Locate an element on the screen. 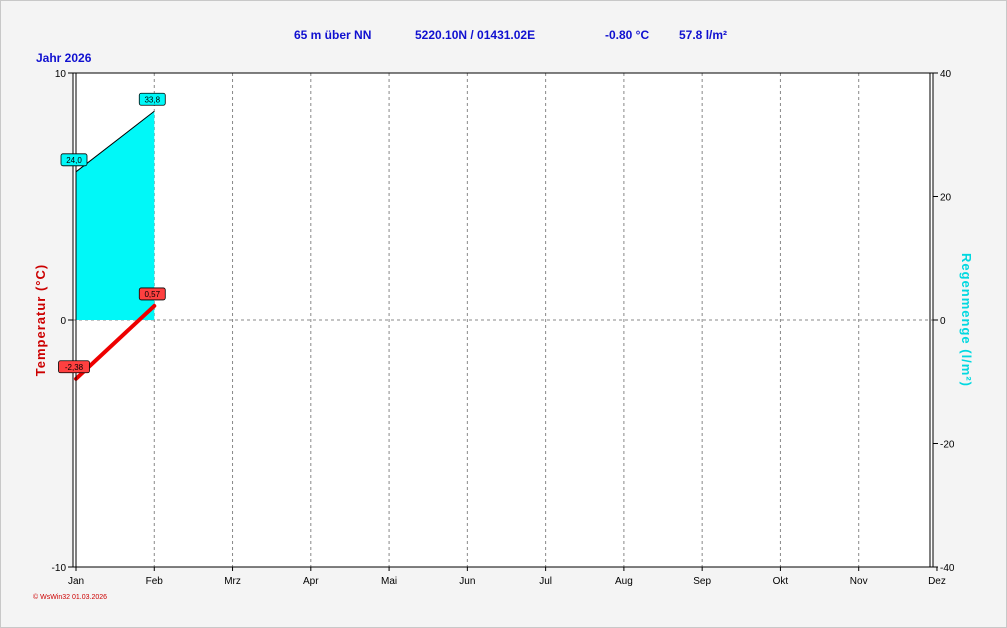  x-tick-label: Aug is located at coordinates (624, 581).